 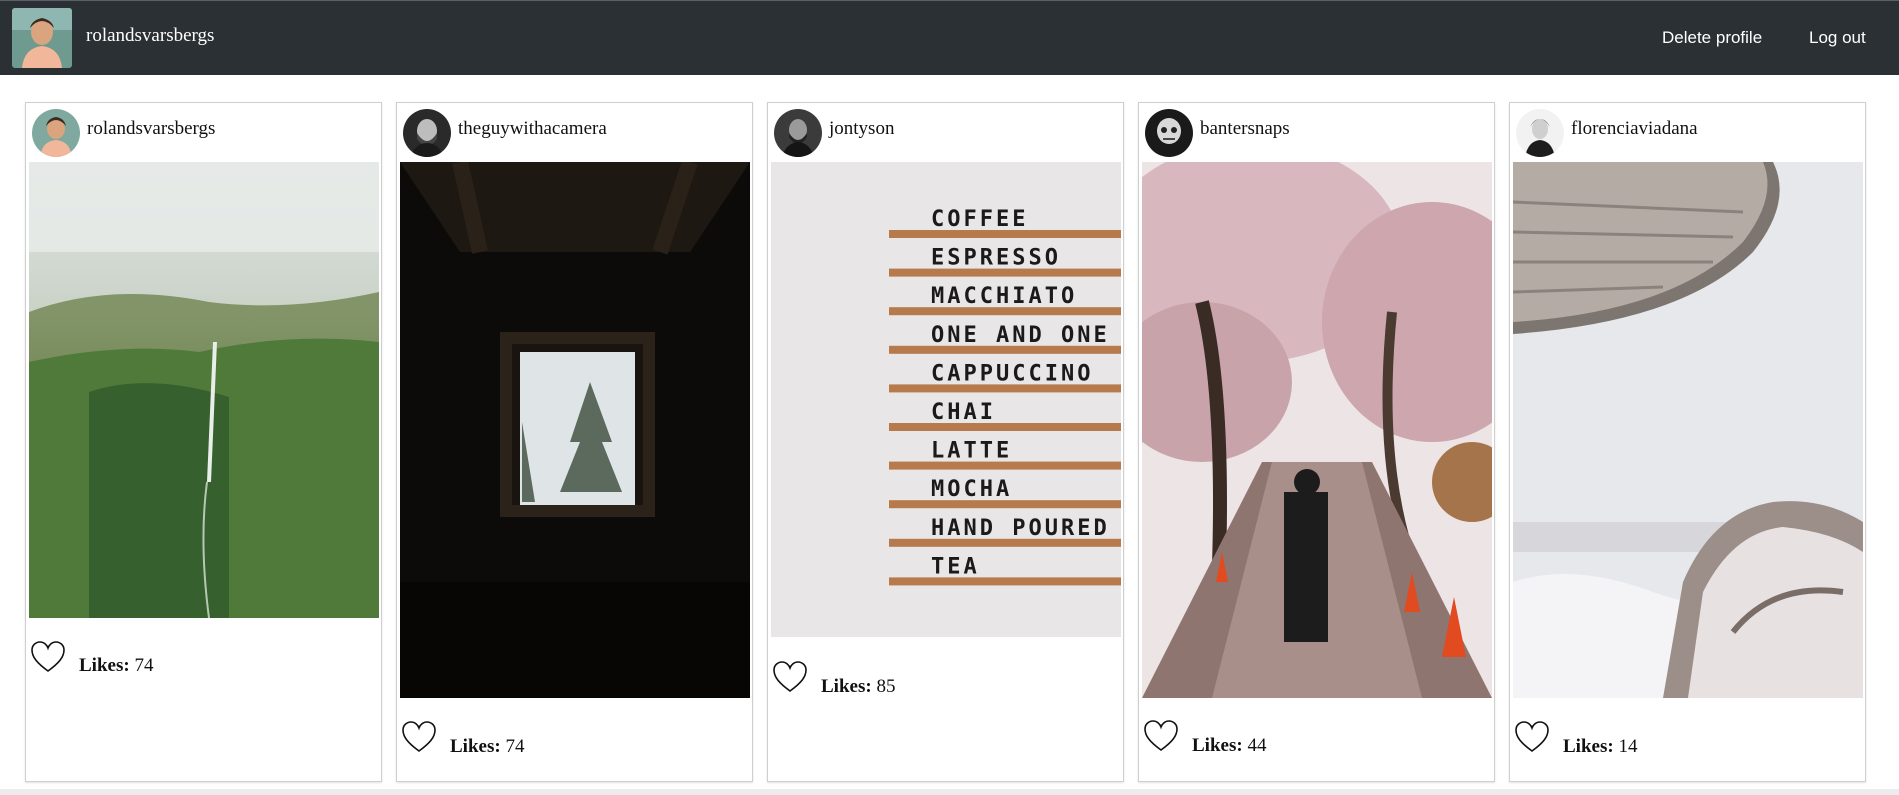 I want to click on post-author-name: bantersnaps, so click(x=1245, y=129).